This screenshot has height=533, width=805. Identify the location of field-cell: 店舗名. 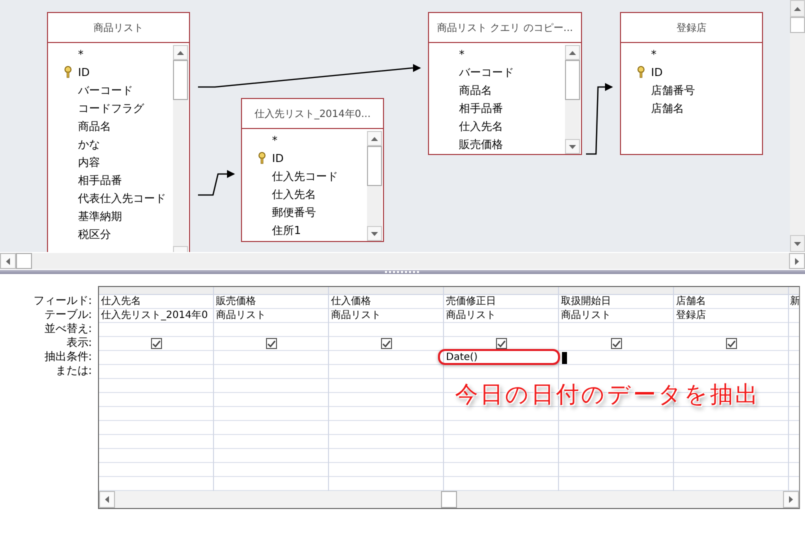
(691, 301).